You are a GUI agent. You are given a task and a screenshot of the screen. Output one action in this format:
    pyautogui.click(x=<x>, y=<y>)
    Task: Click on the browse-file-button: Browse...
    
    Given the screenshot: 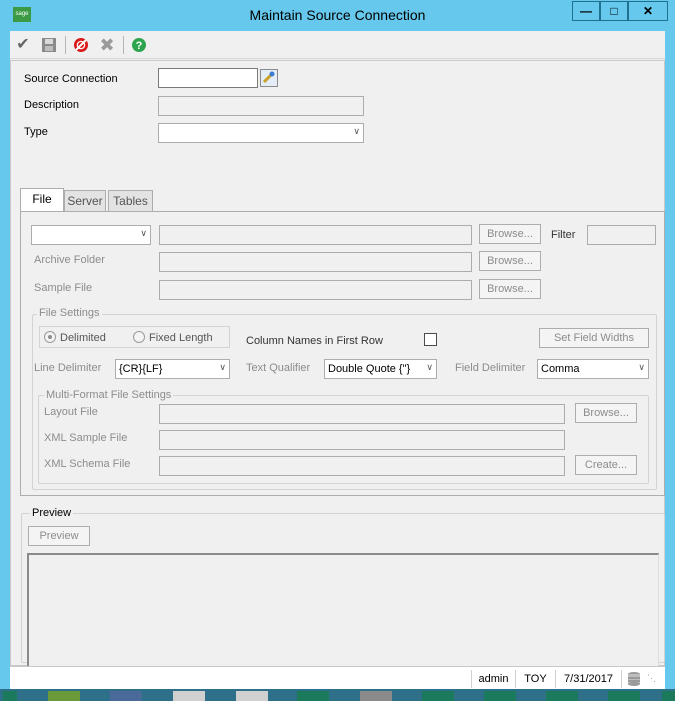 What is the action you would take?
    pyautogui.click(x=510, y=234)
    